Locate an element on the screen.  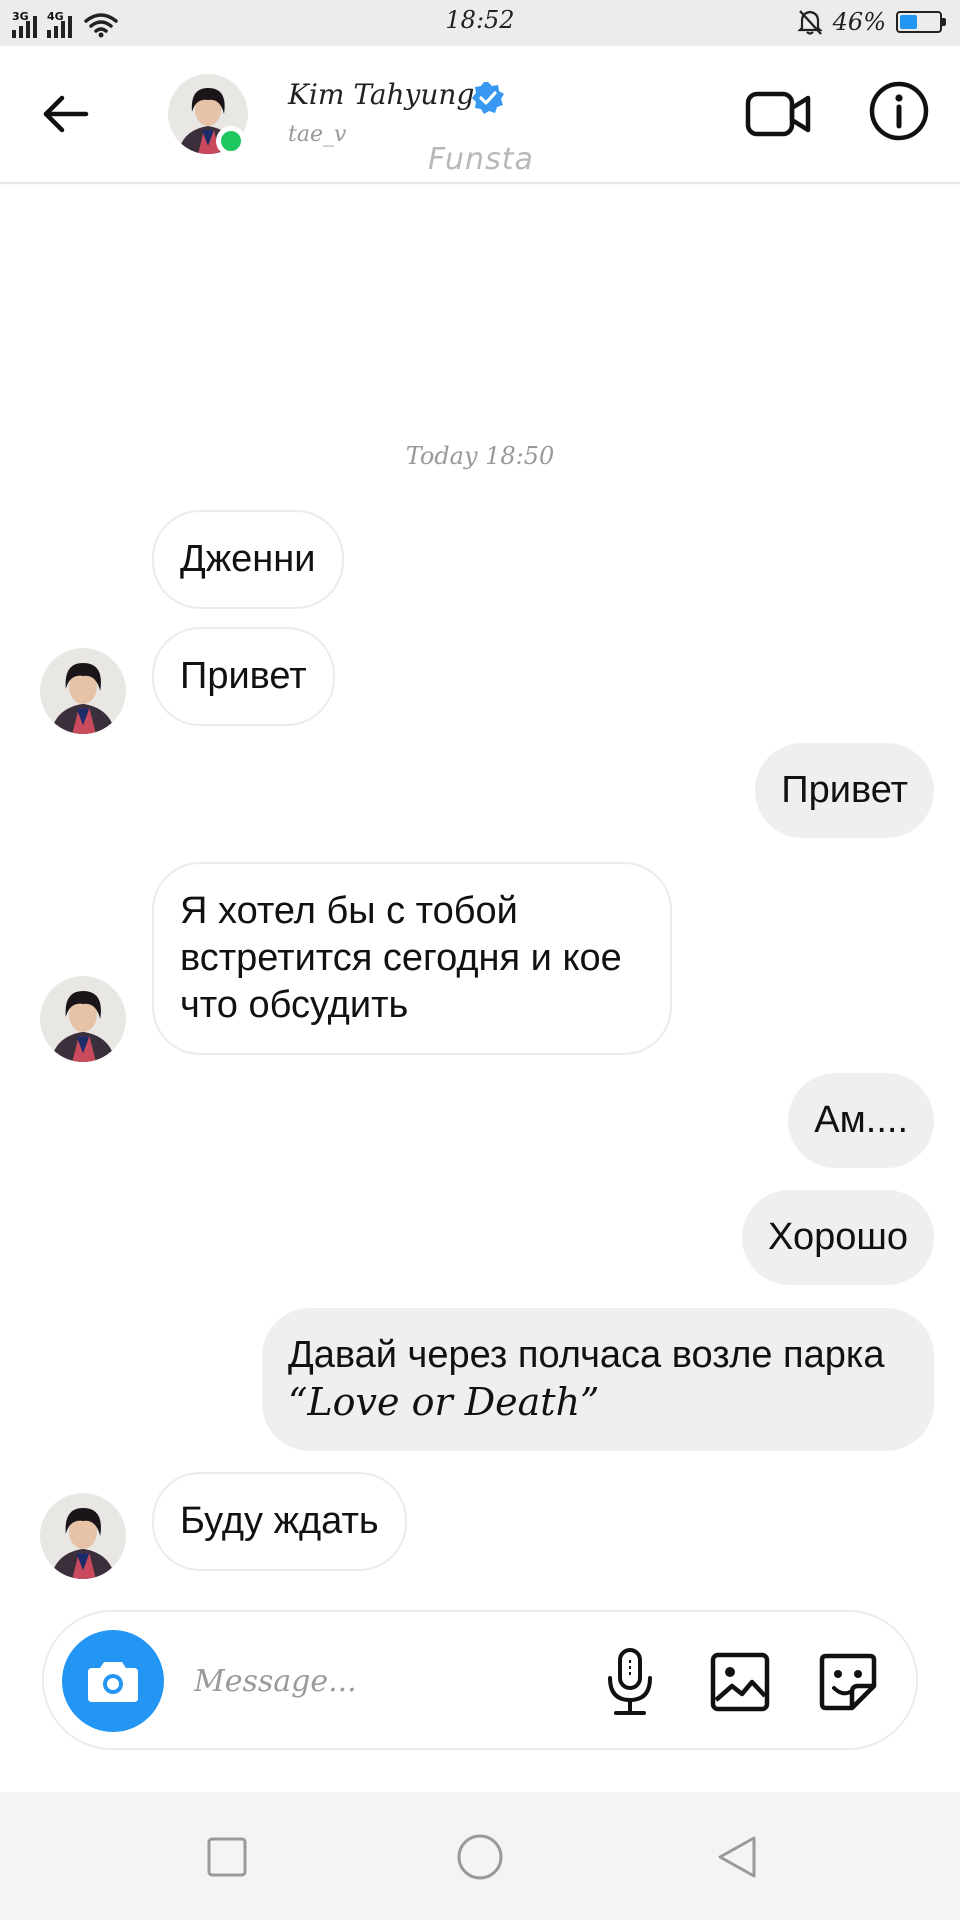
back-triangle-icon is located at coordinates (737, 1857).